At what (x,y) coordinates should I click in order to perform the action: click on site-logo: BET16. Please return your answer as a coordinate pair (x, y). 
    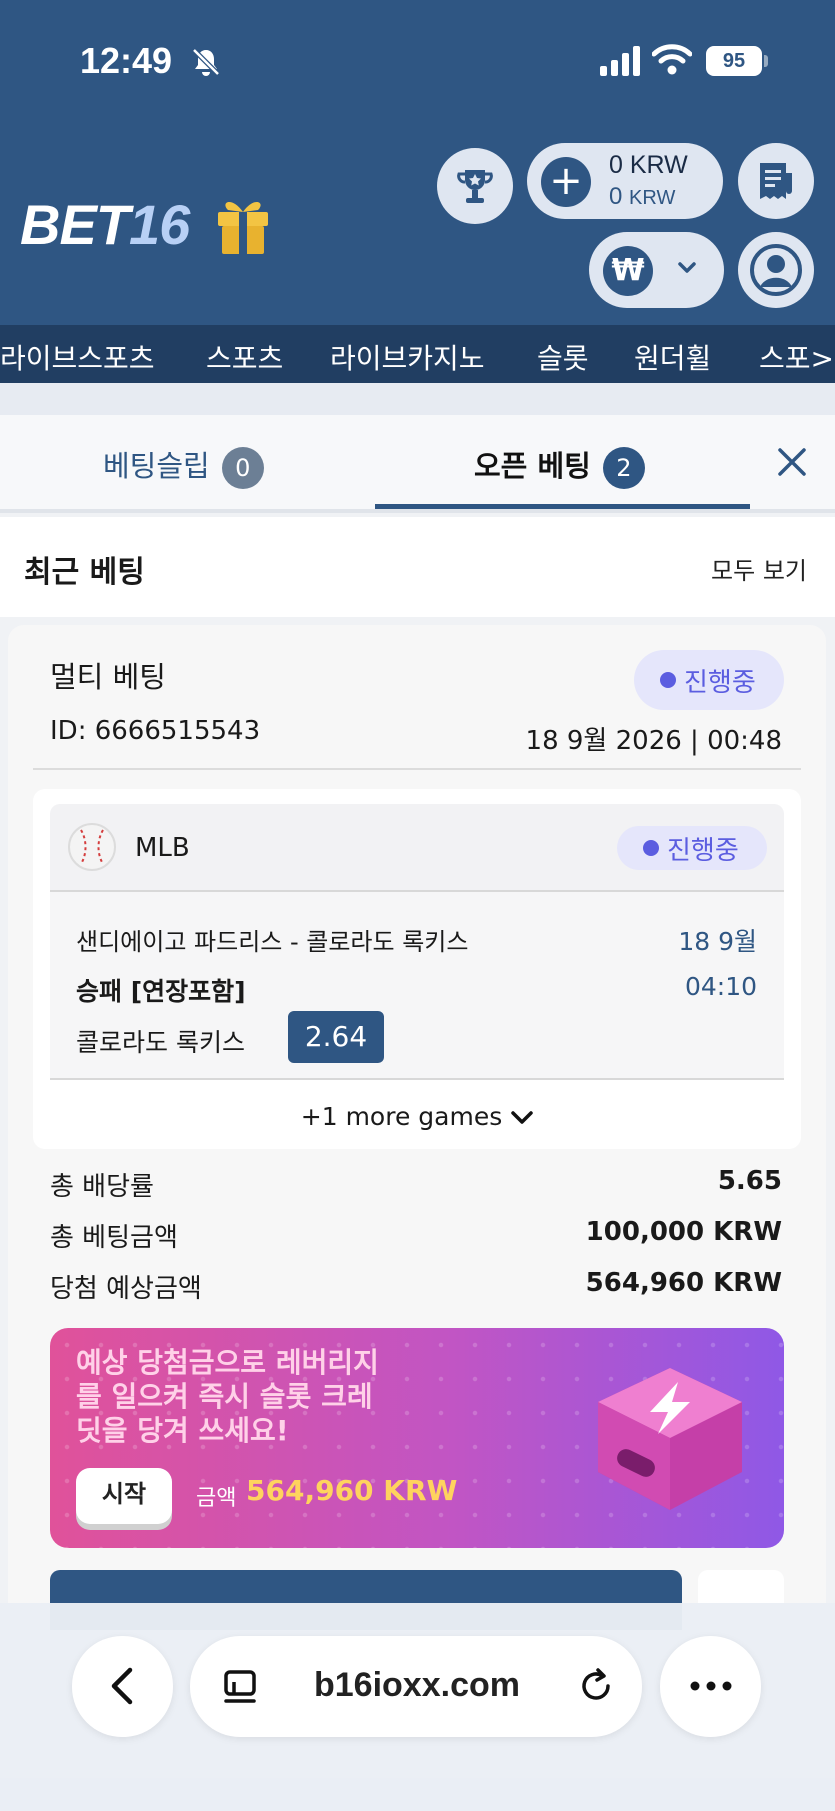
    Looking at the image, I should click on (105, 224).